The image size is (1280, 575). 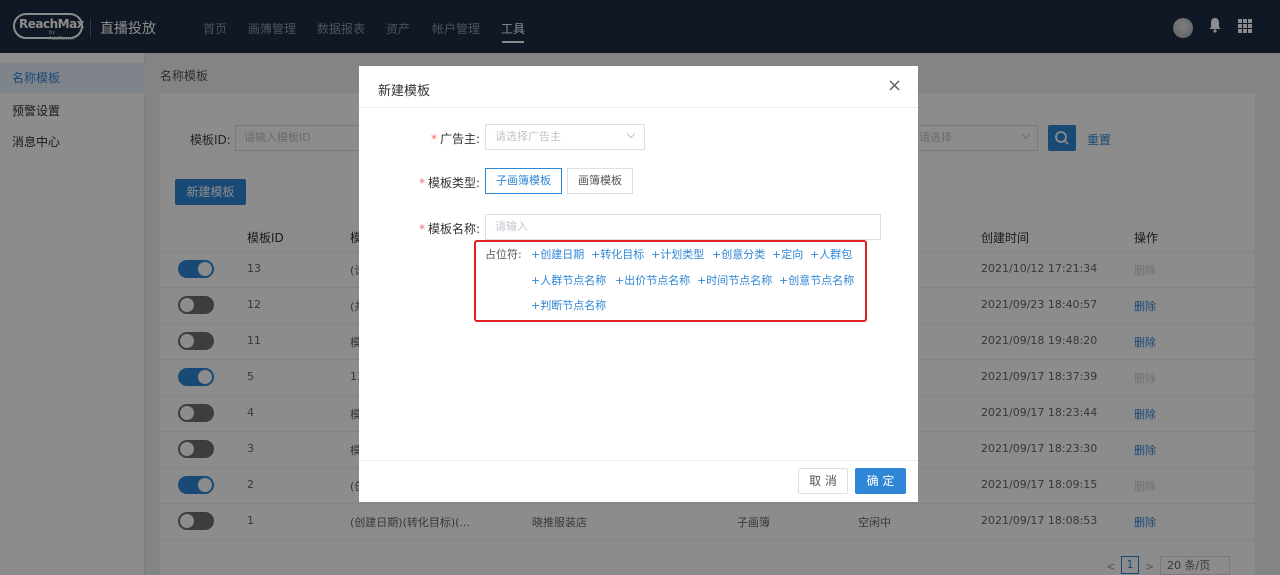 I want to click on highlight-box, so click(x=670, y=281).